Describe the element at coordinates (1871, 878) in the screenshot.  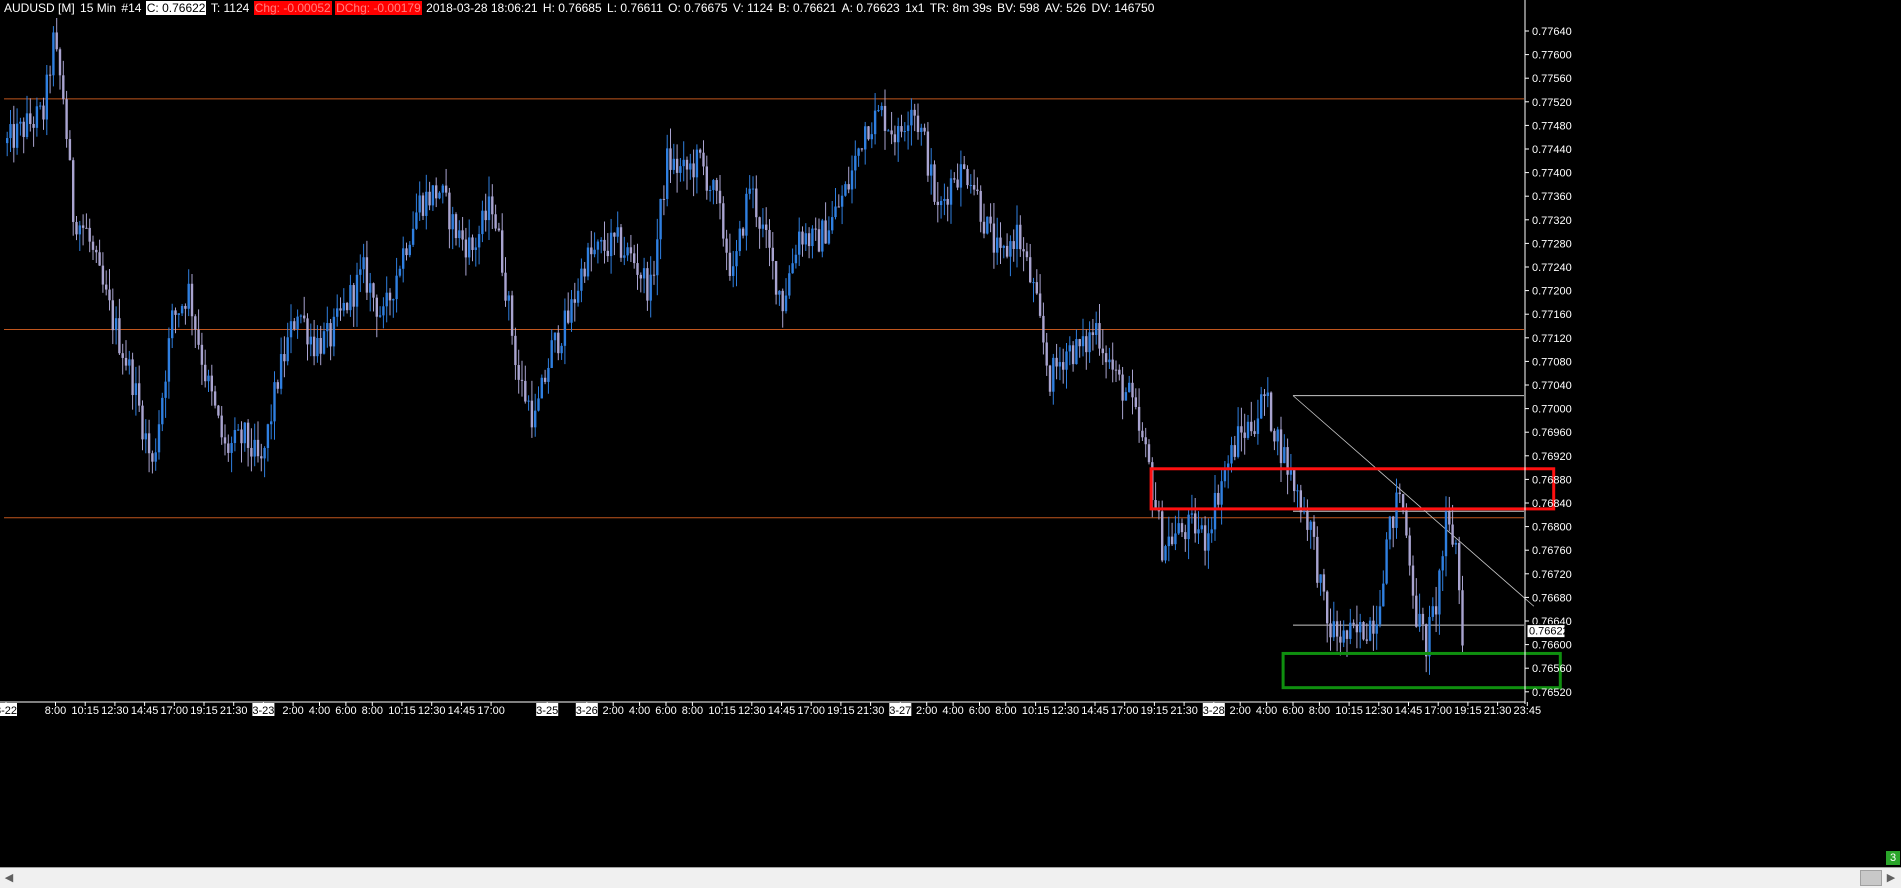
I see `scroll-thumb` at that location.